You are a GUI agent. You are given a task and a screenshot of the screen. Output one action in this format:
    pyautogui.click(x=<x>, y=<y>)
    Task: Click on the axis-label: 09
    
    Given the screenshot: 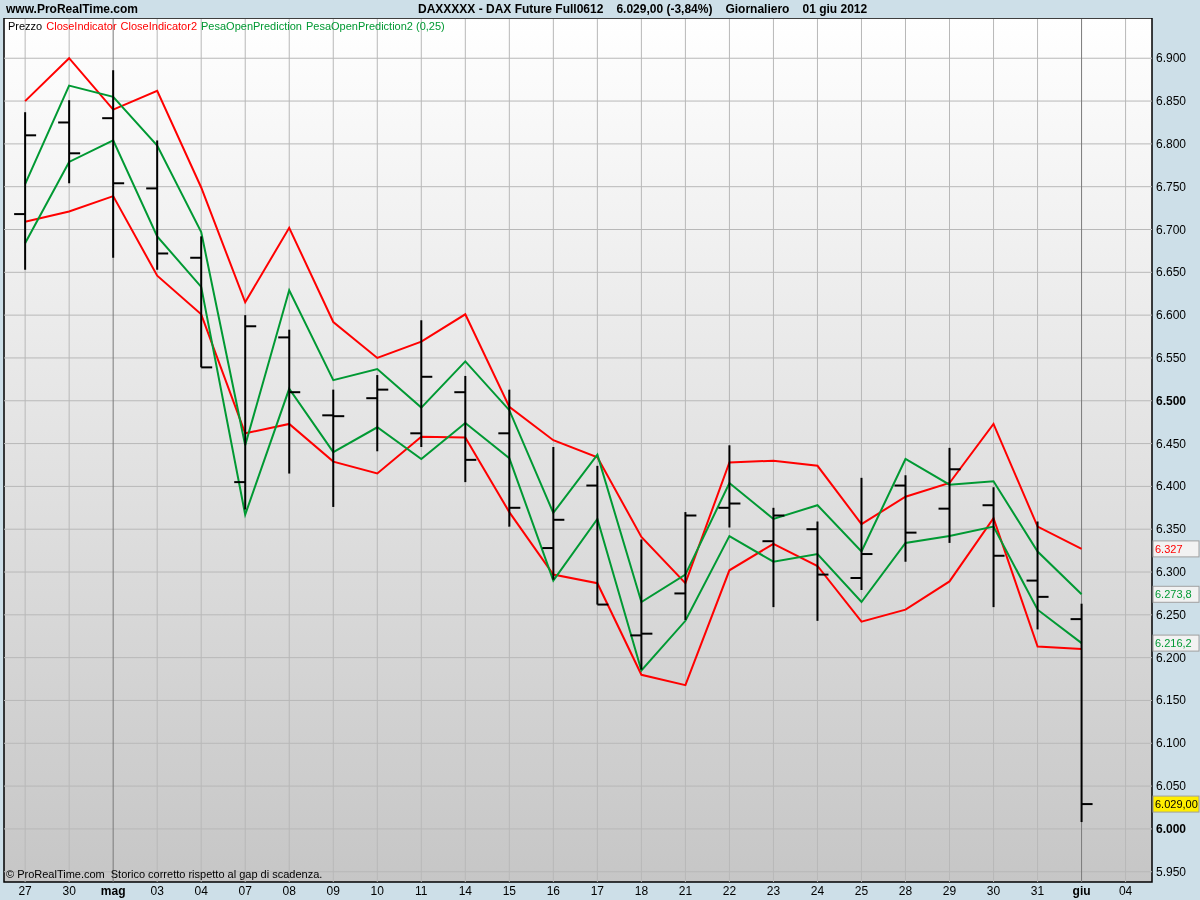 What is the action you would take?
    pyautogui.click(x=333, y=891)
    